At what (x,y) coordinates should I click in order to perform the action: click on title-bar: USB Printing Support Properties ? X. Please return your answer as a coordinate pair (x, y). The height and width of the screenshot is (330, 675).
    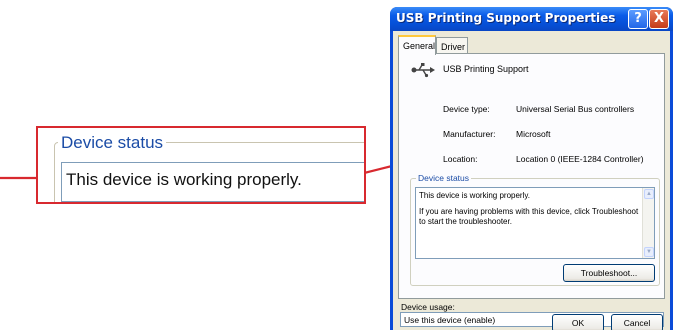
    Looking at the image, I should click on (531, 19).